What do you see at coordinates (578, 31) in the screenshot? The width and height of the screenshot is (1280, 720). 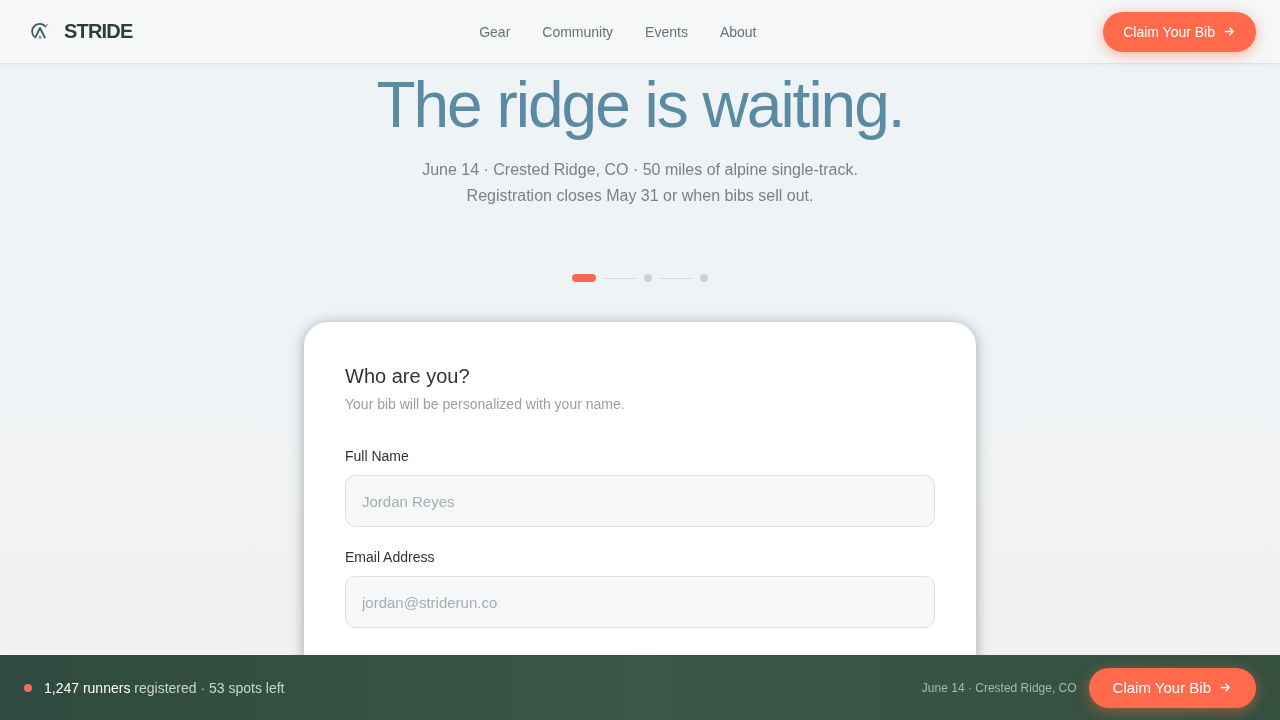 I see `nav-link: Community` at bounding box center [578, 31].